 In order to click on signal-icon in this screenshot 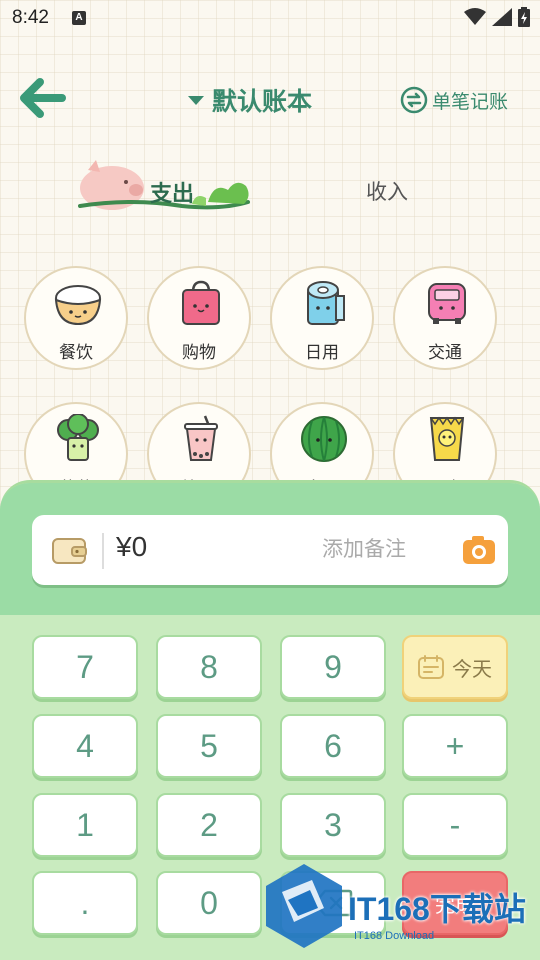, I will do `click(502, 17)`.